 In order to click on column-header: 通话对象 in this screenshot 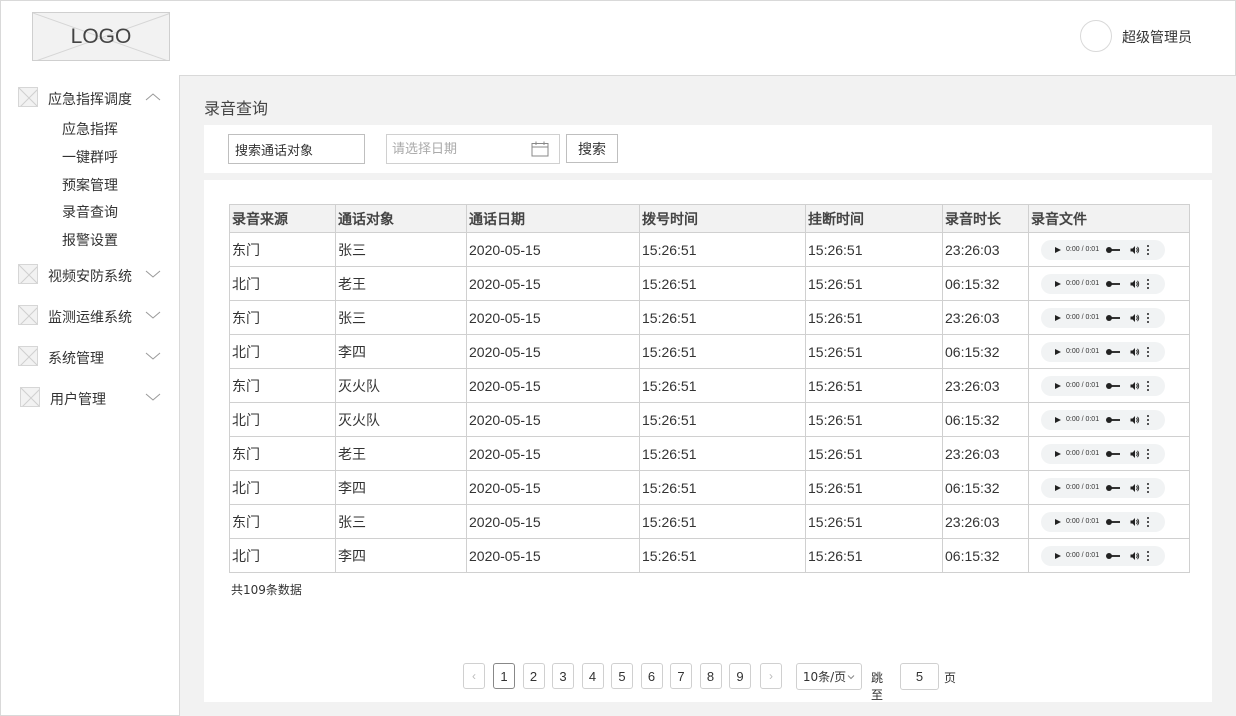, I will do `click(401, 218)`.